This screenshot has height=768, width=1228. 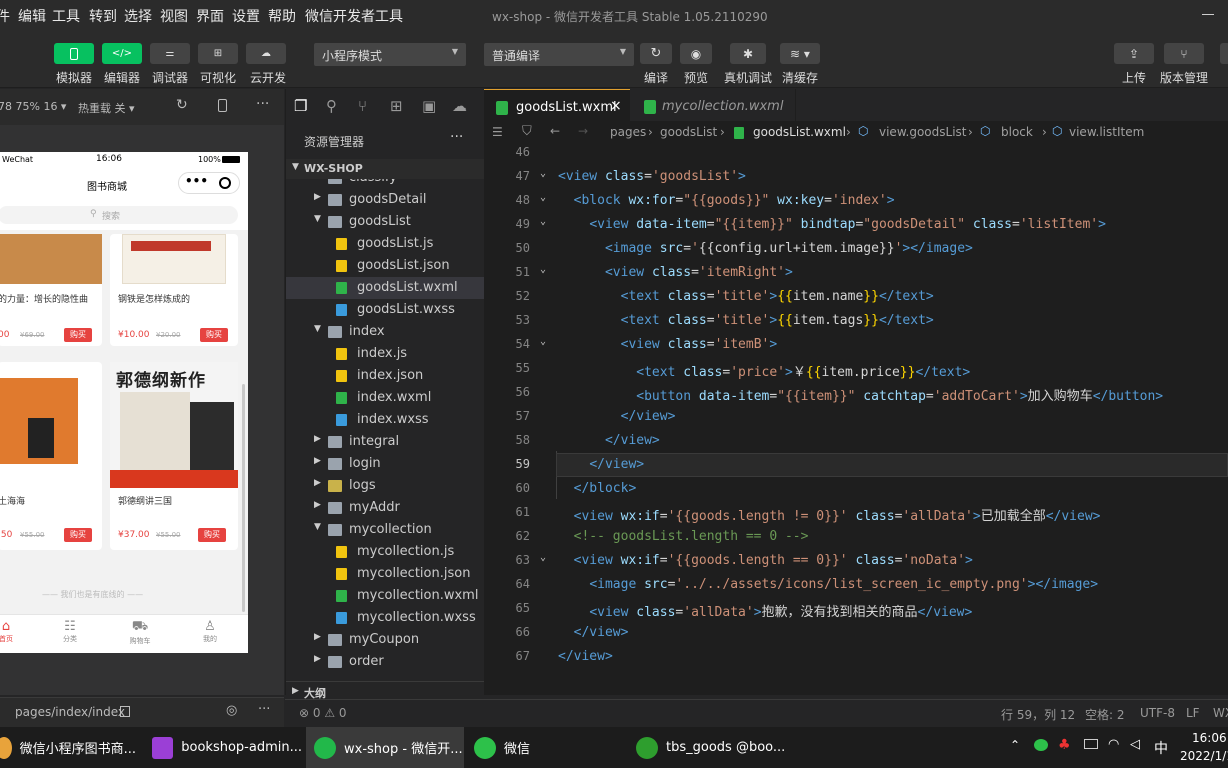 I want to click on encoding: UTF-8, so click(x=1157, y=713).